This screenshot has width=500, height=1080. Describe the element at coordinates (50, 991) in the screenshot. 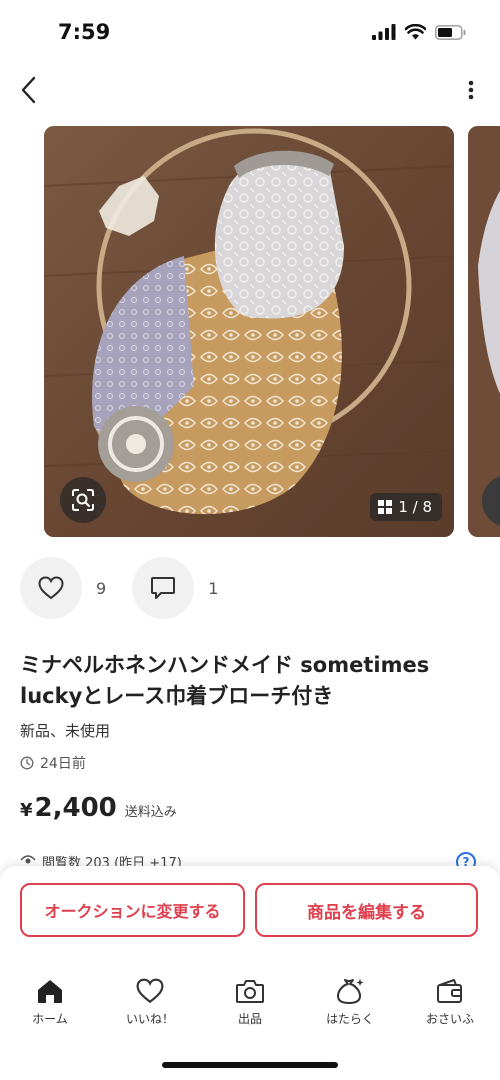

I see `home-icon` at that location.